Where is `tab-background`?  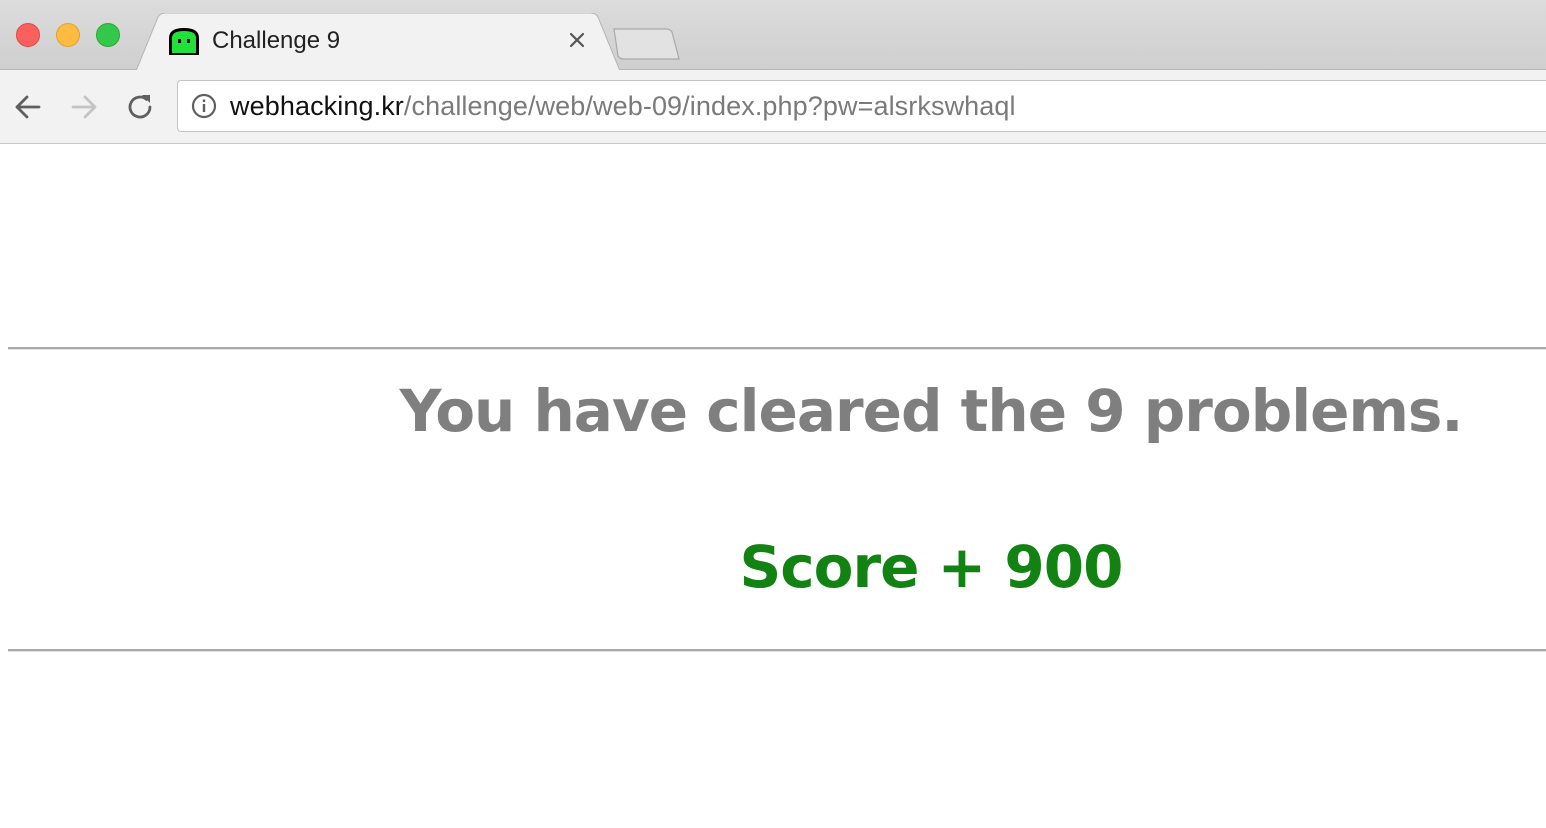 tab-background is located at coordinates (378, 42).